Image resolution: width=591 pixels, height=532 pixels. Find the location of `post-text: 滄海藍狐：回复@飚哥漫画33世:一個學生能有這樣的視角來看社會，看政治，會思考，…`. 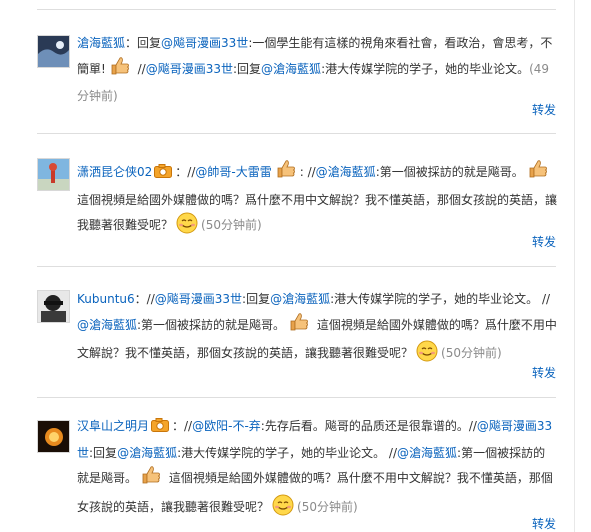

post-text: 滄海藍狐：回复@飚哥漫画33世:一個學生能有這樣的視角來看社會，看政治，會思考，… is located at coordinates (317, 70).